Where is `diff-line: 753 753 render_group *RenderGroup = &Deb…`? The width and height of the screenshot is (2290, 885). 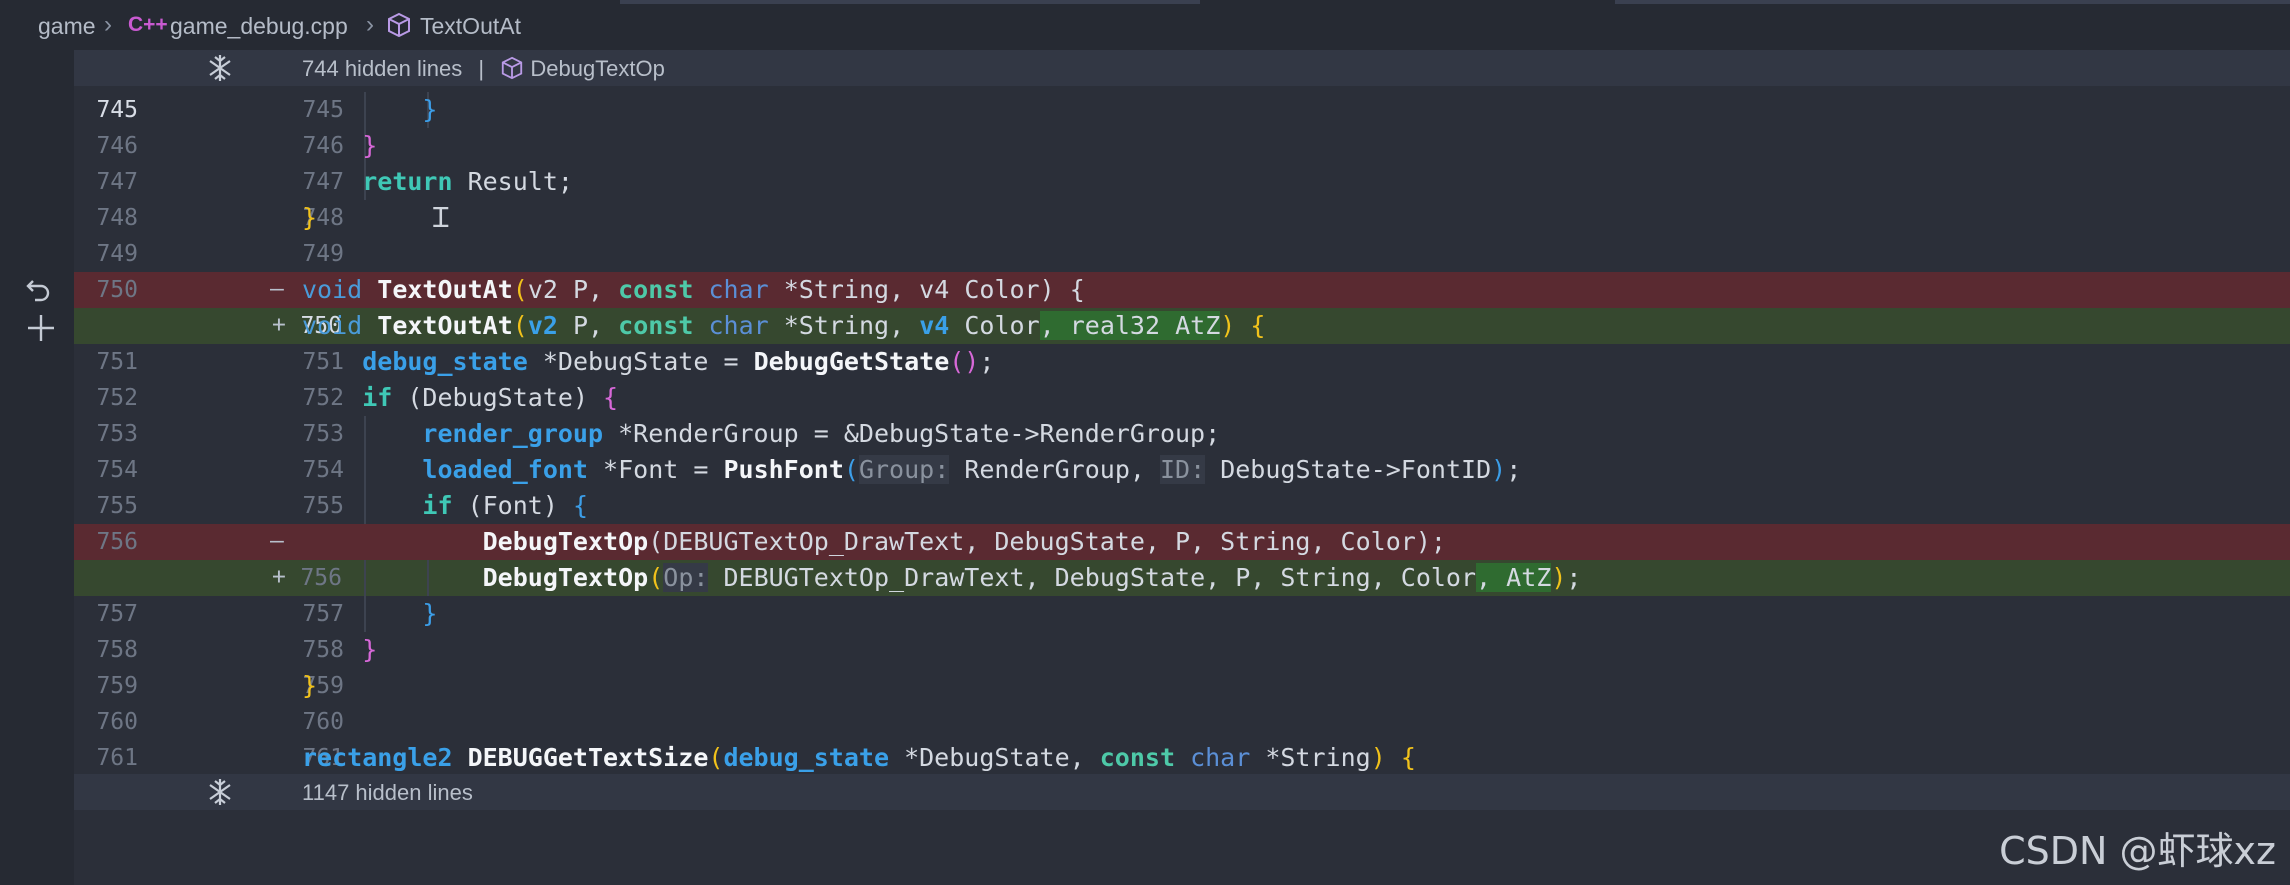 diff-line: 753 753 render_group *RenderGroup = &Deb… is located at coordinates (1182, 434).